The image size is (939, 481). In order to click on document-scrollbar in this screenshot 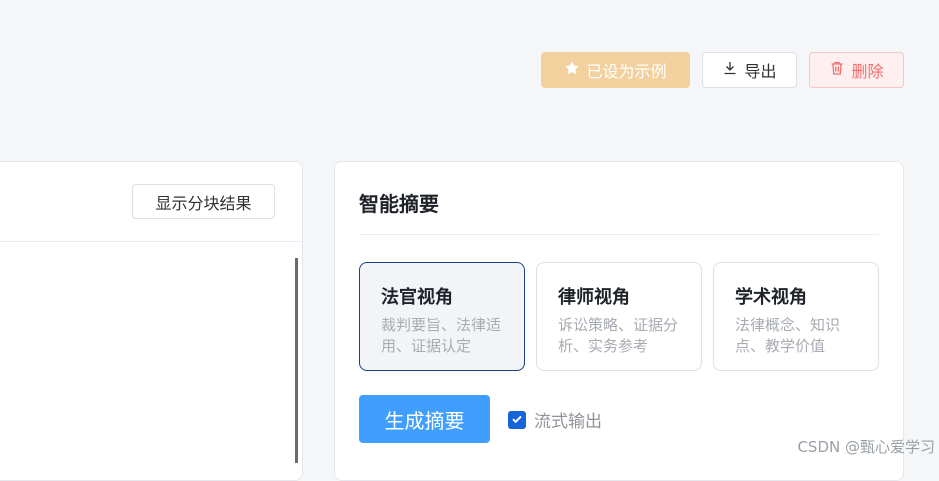, I will do `click(296, 360)`.